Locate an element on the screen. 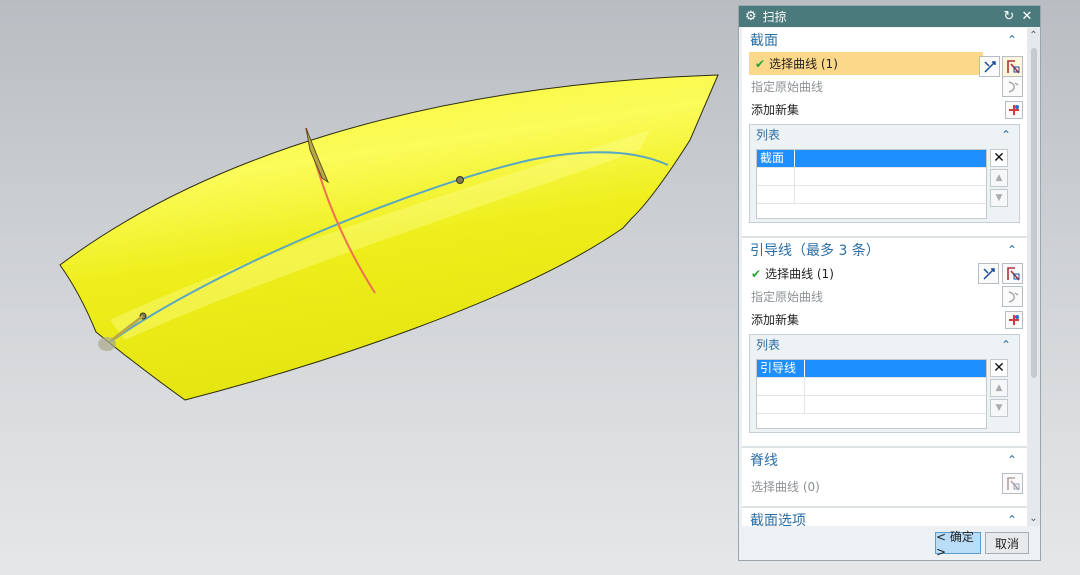  guide-select-curve-row: ✔ 选择曲线 (1) is located at coordinates (884, 273).